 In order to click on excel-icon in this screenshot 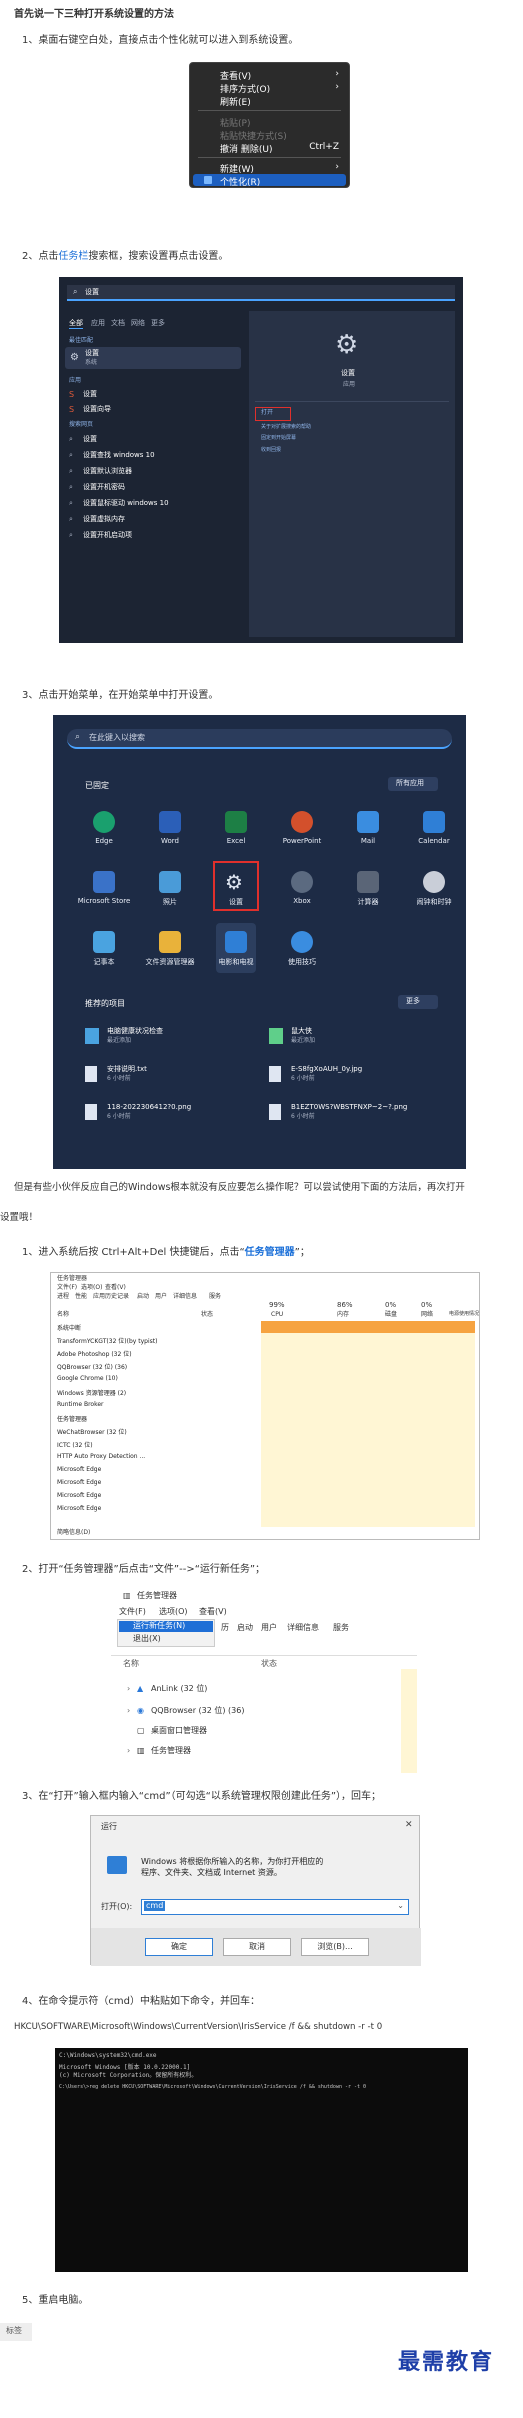, I will do `click(236, 822)`.